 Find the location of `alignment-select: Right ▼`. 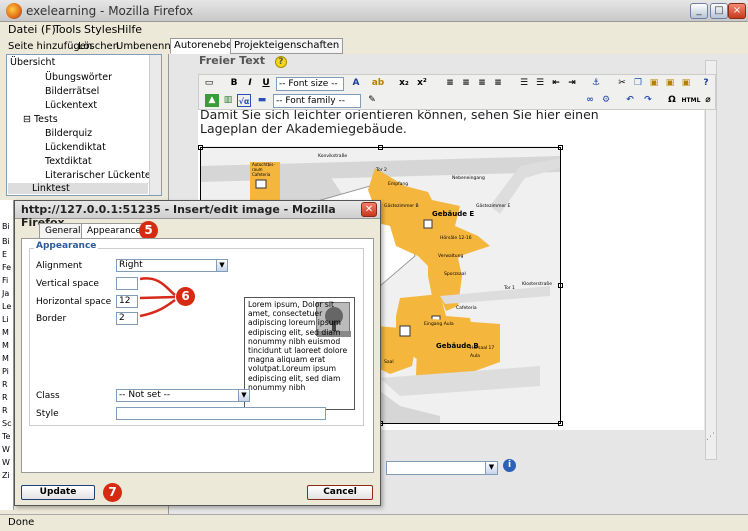

alignment-select: Right ▼ is located at coordinates (172, 265).